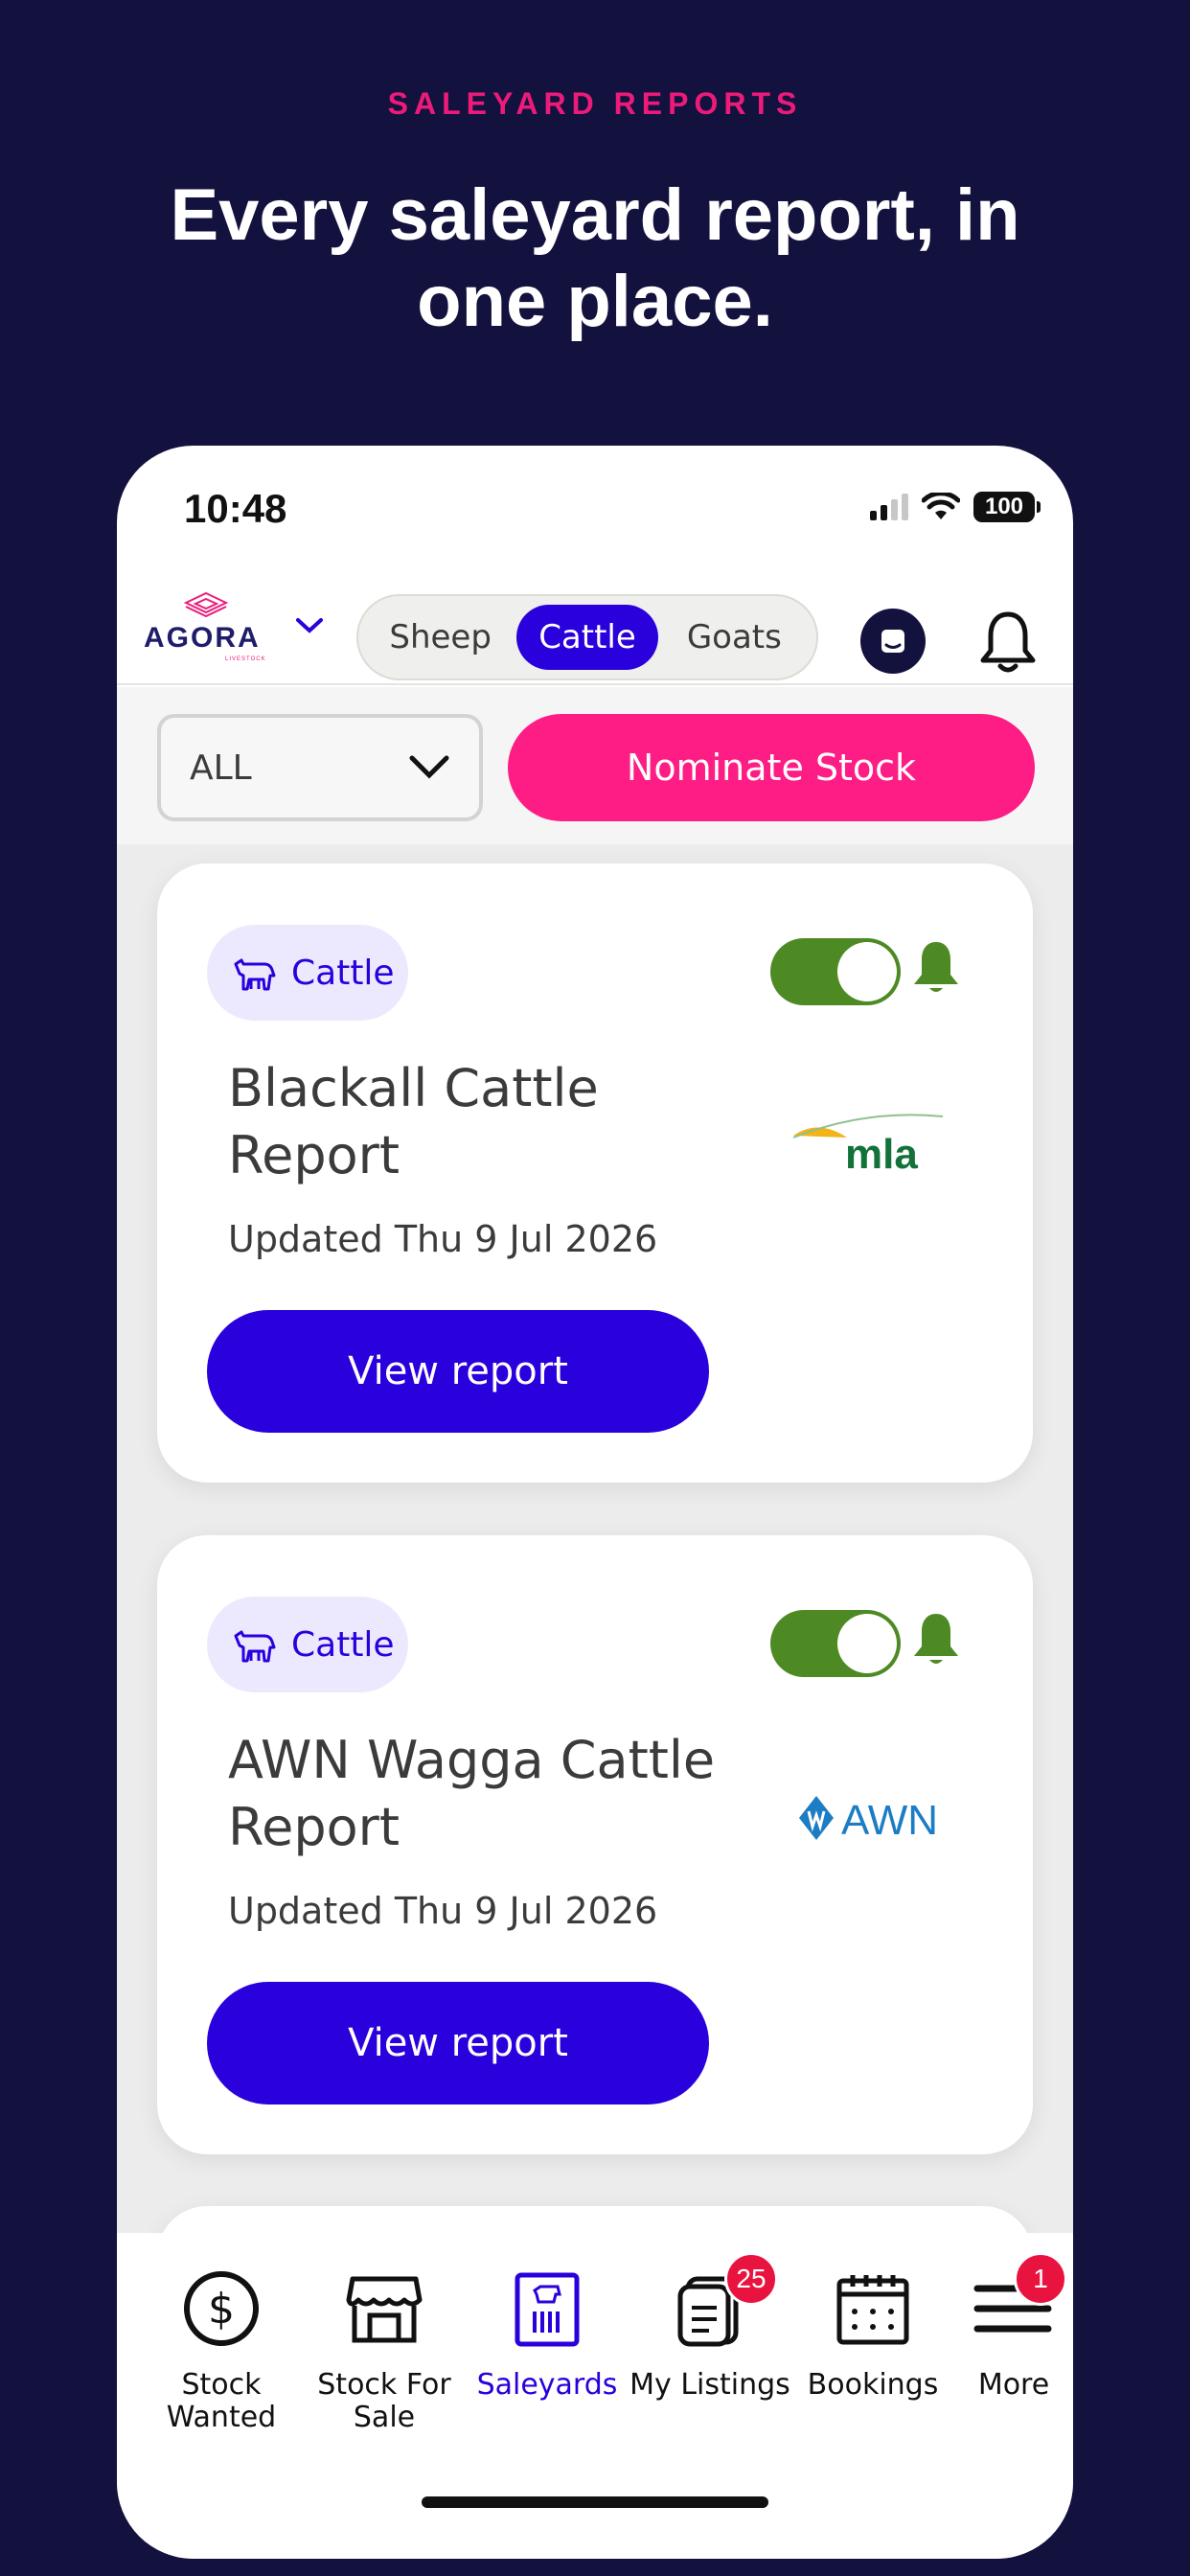  I want to click on report-title: Blackall Cattle Report, so click(413, 1121).